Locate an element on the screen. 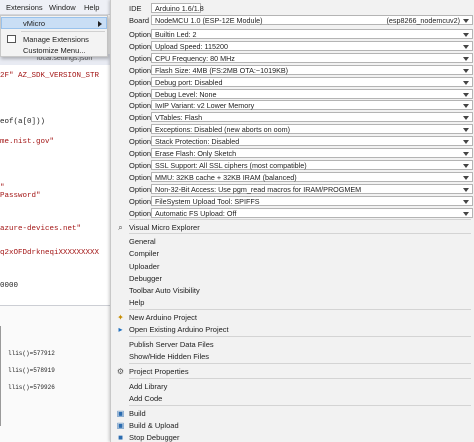  menu-item-label: Toolbar Auto Visibility is located at coordinates (164, 290).